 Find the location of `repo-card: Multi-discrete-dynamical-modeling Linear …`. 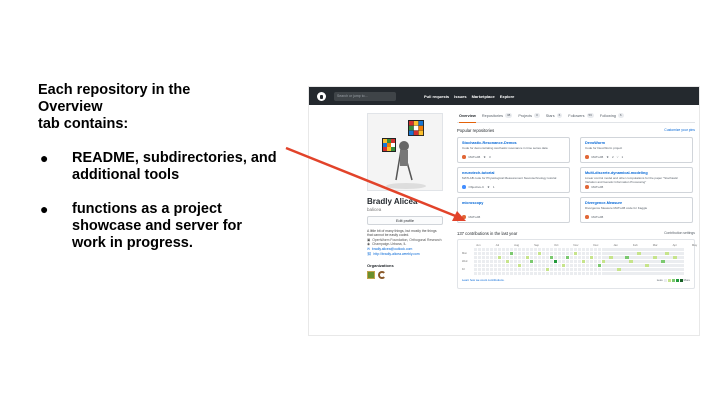

repo-card: Multi-discrete-dynamical-modeling Linear … is located at coordinates (636, 180).